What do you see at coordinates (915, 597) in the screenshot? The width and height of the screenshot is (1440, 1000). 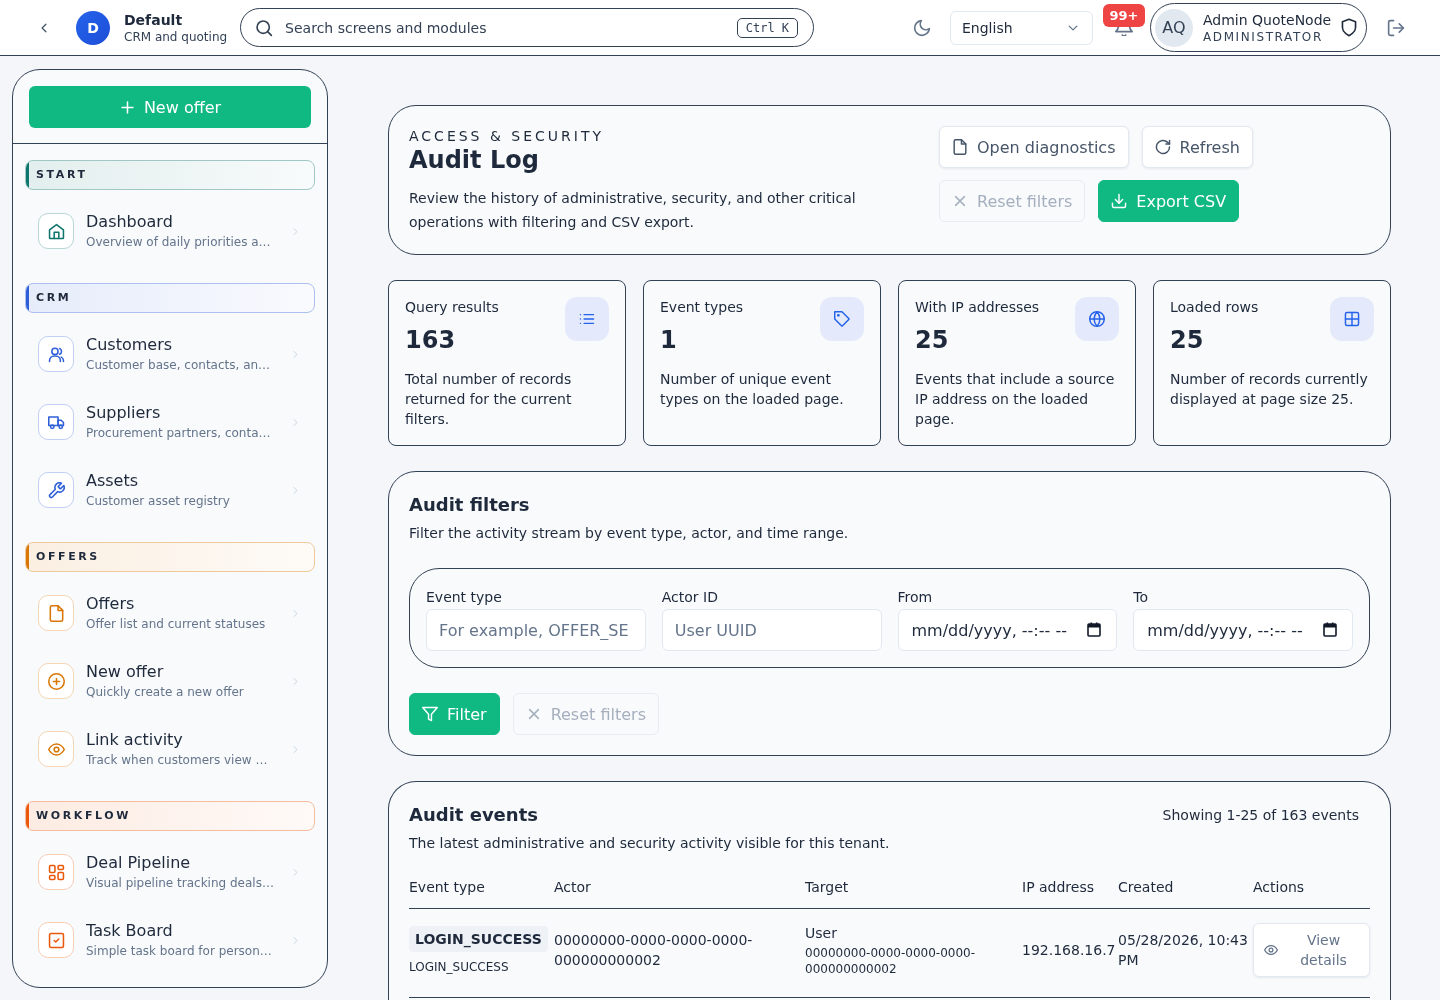 I see `field-label: From` at bounding box center [915, 597].